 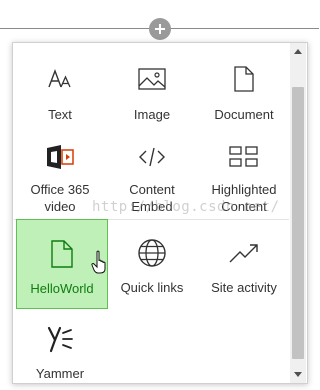 I want to click on code-icon, so click(x=152, y=157).